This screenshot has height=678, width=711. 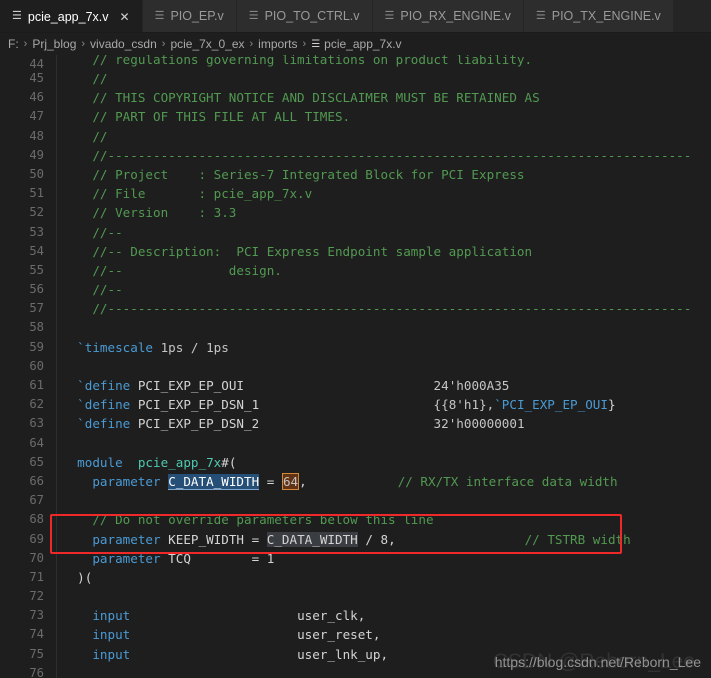 I want to click on token-kw: `timescale, so click(x=115, y=347).